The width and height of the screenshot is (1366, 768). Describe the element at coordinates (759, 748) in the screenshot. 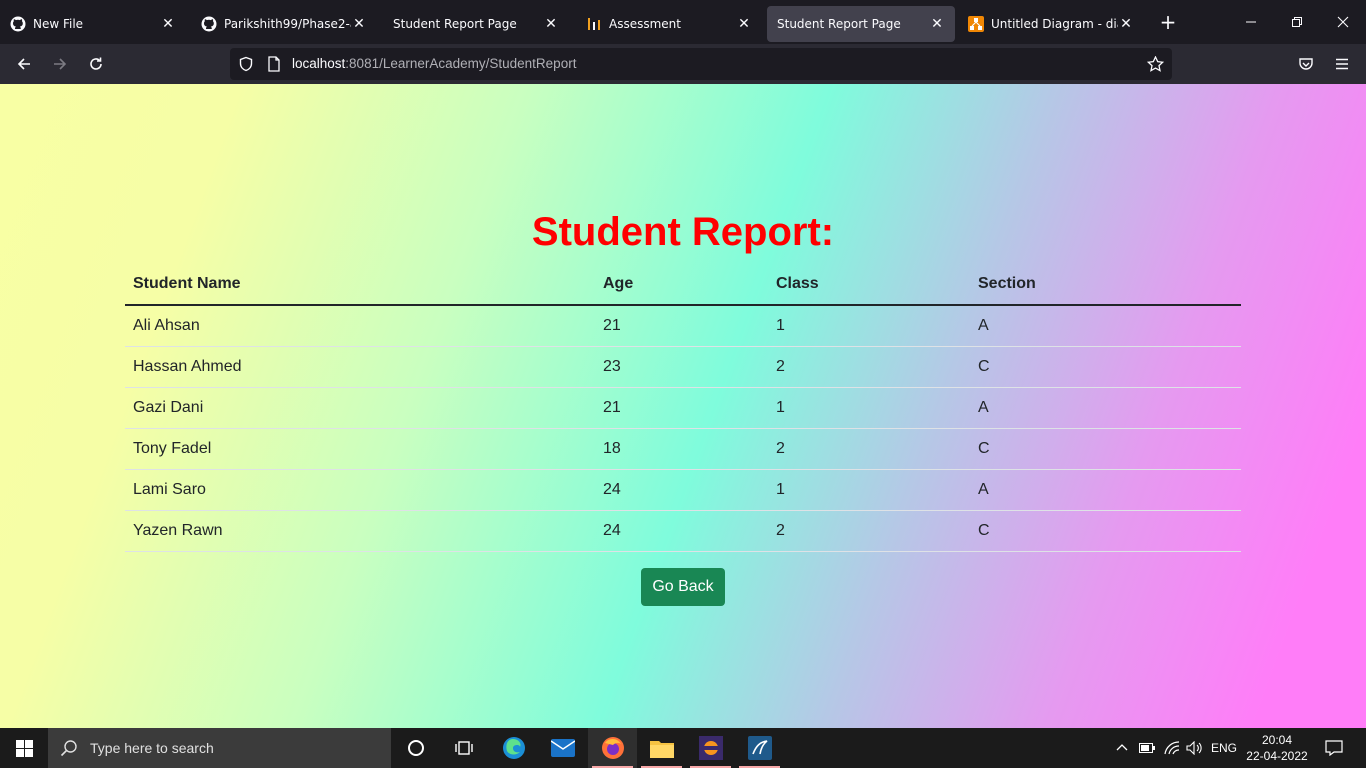

I see `mysql-workbench-icon` at that location.